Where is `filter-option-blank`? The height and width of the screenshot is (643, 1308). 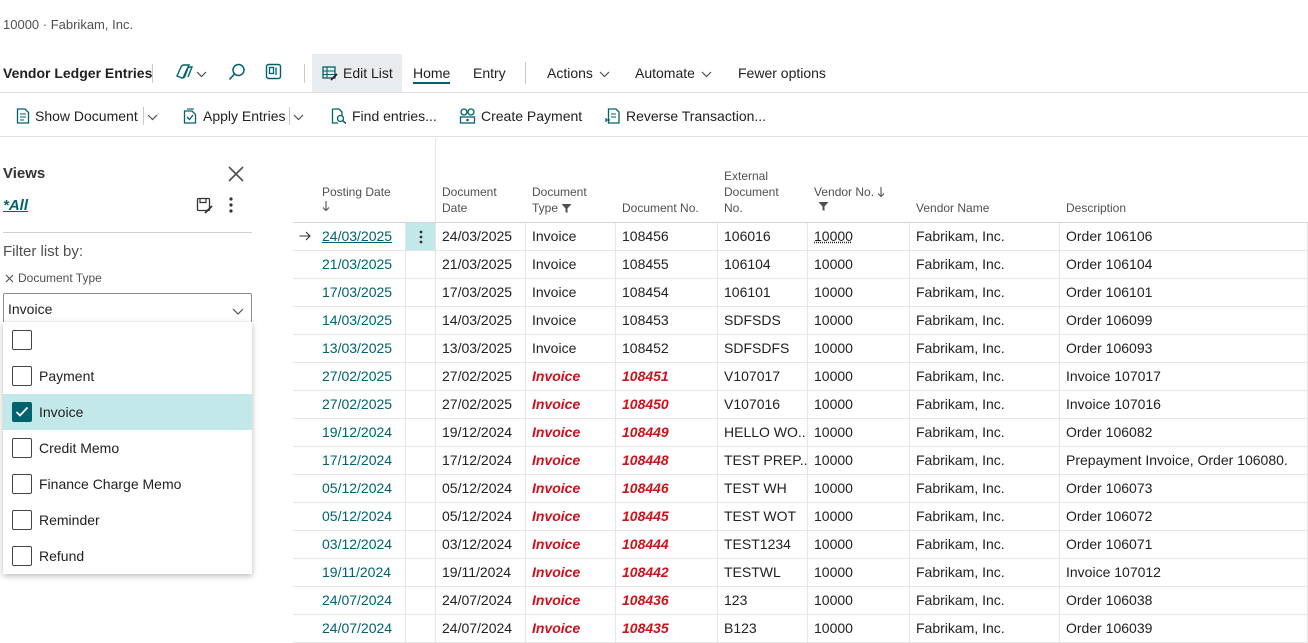
filter-option-blank is located at coordinates (127, 340).